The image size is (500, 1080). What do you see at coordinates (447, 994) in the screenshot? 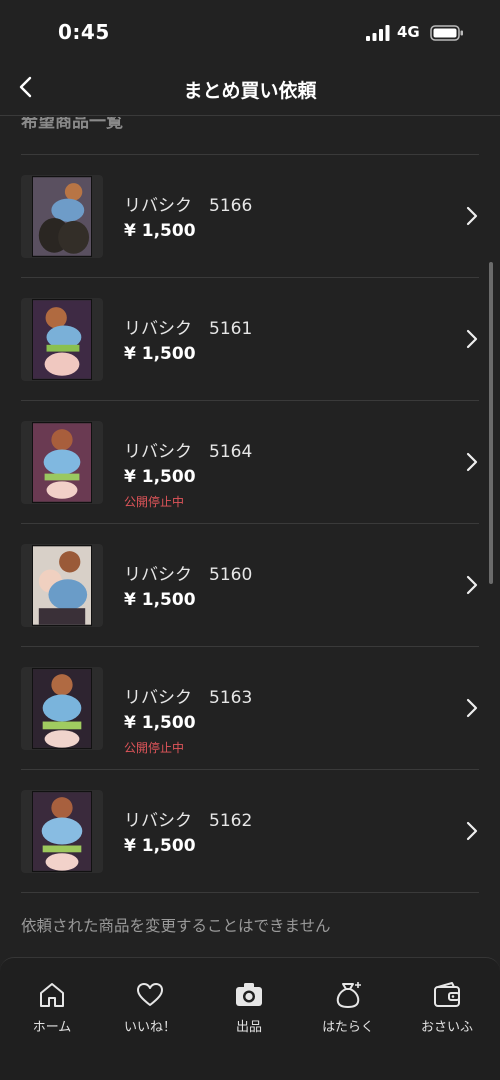
I see `wallet-icon` at bounding box center [447, 994].